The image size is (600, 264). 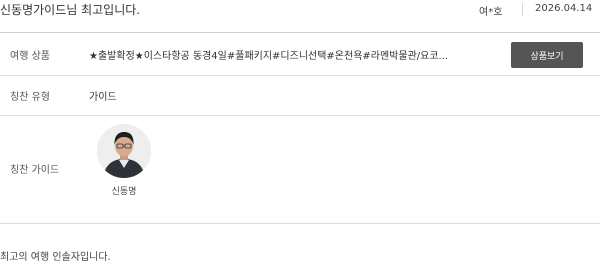 What do you see at coordinates (30, 56) in the screenshot?
I see `product-label: 여행 상품` at bounding box center [30, 56].